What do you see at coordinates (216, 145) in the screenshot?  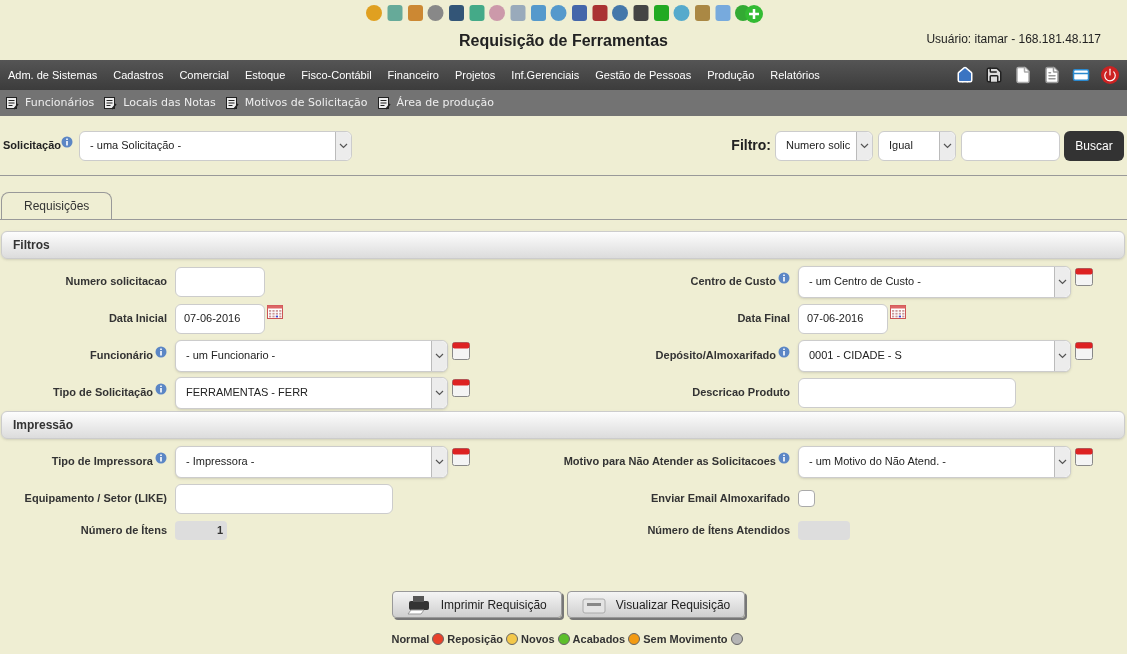 I see `select-field: - uma Solicitação -` at bounding box center [216, 145].